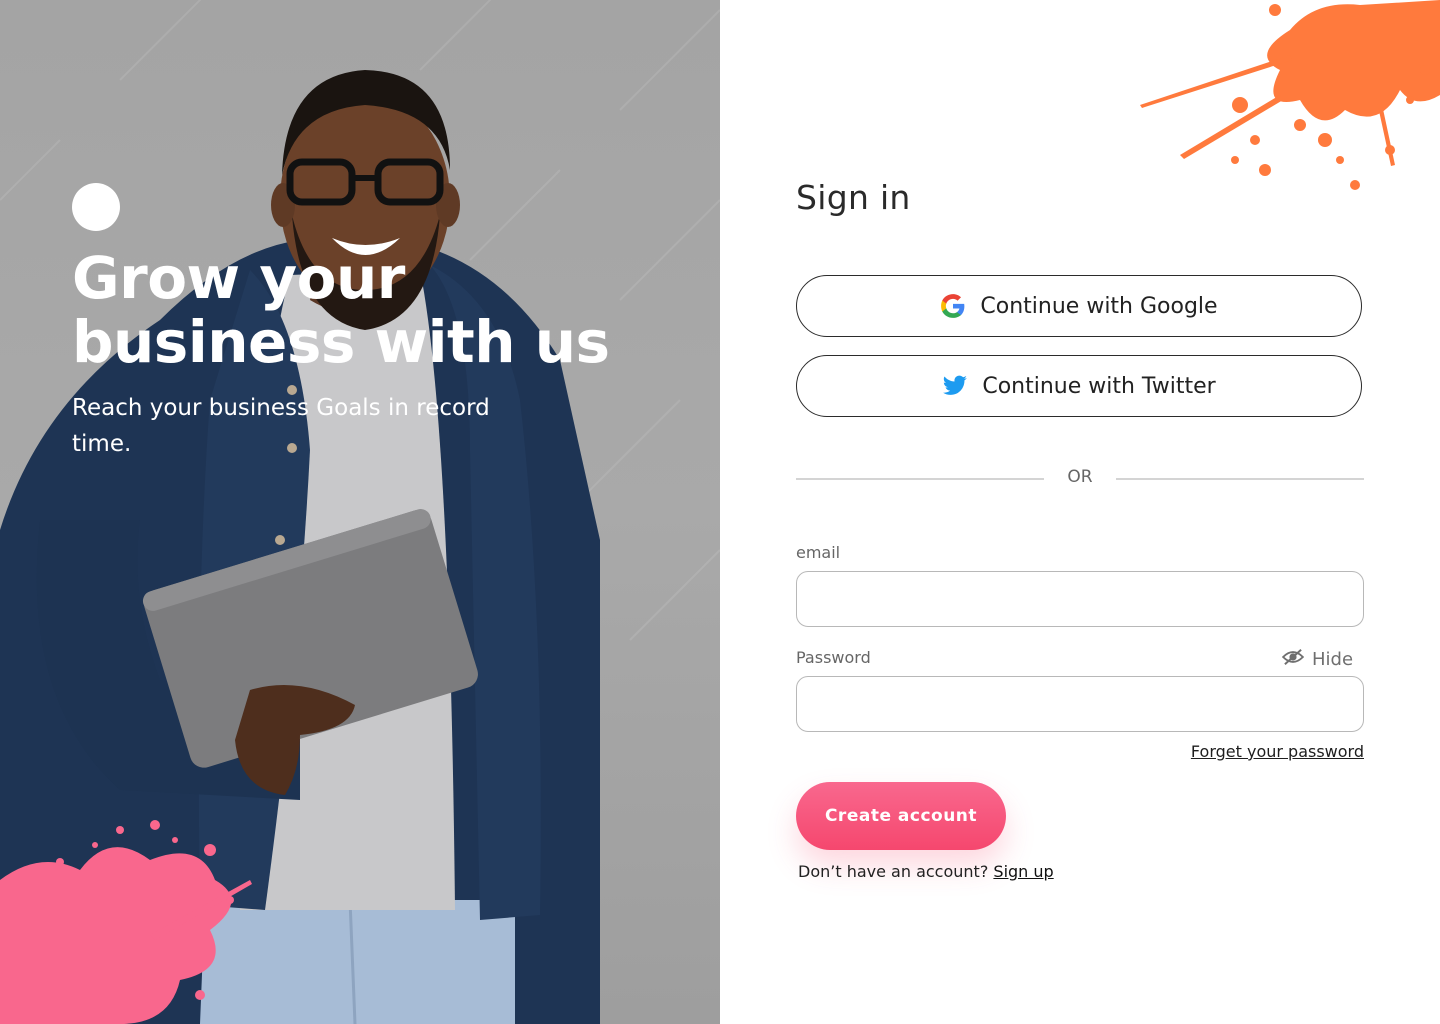  Describe the element at coordinates (893, 871) in the screenshot. I see `signup-prompt-text: Don’t have an account?` at that location.